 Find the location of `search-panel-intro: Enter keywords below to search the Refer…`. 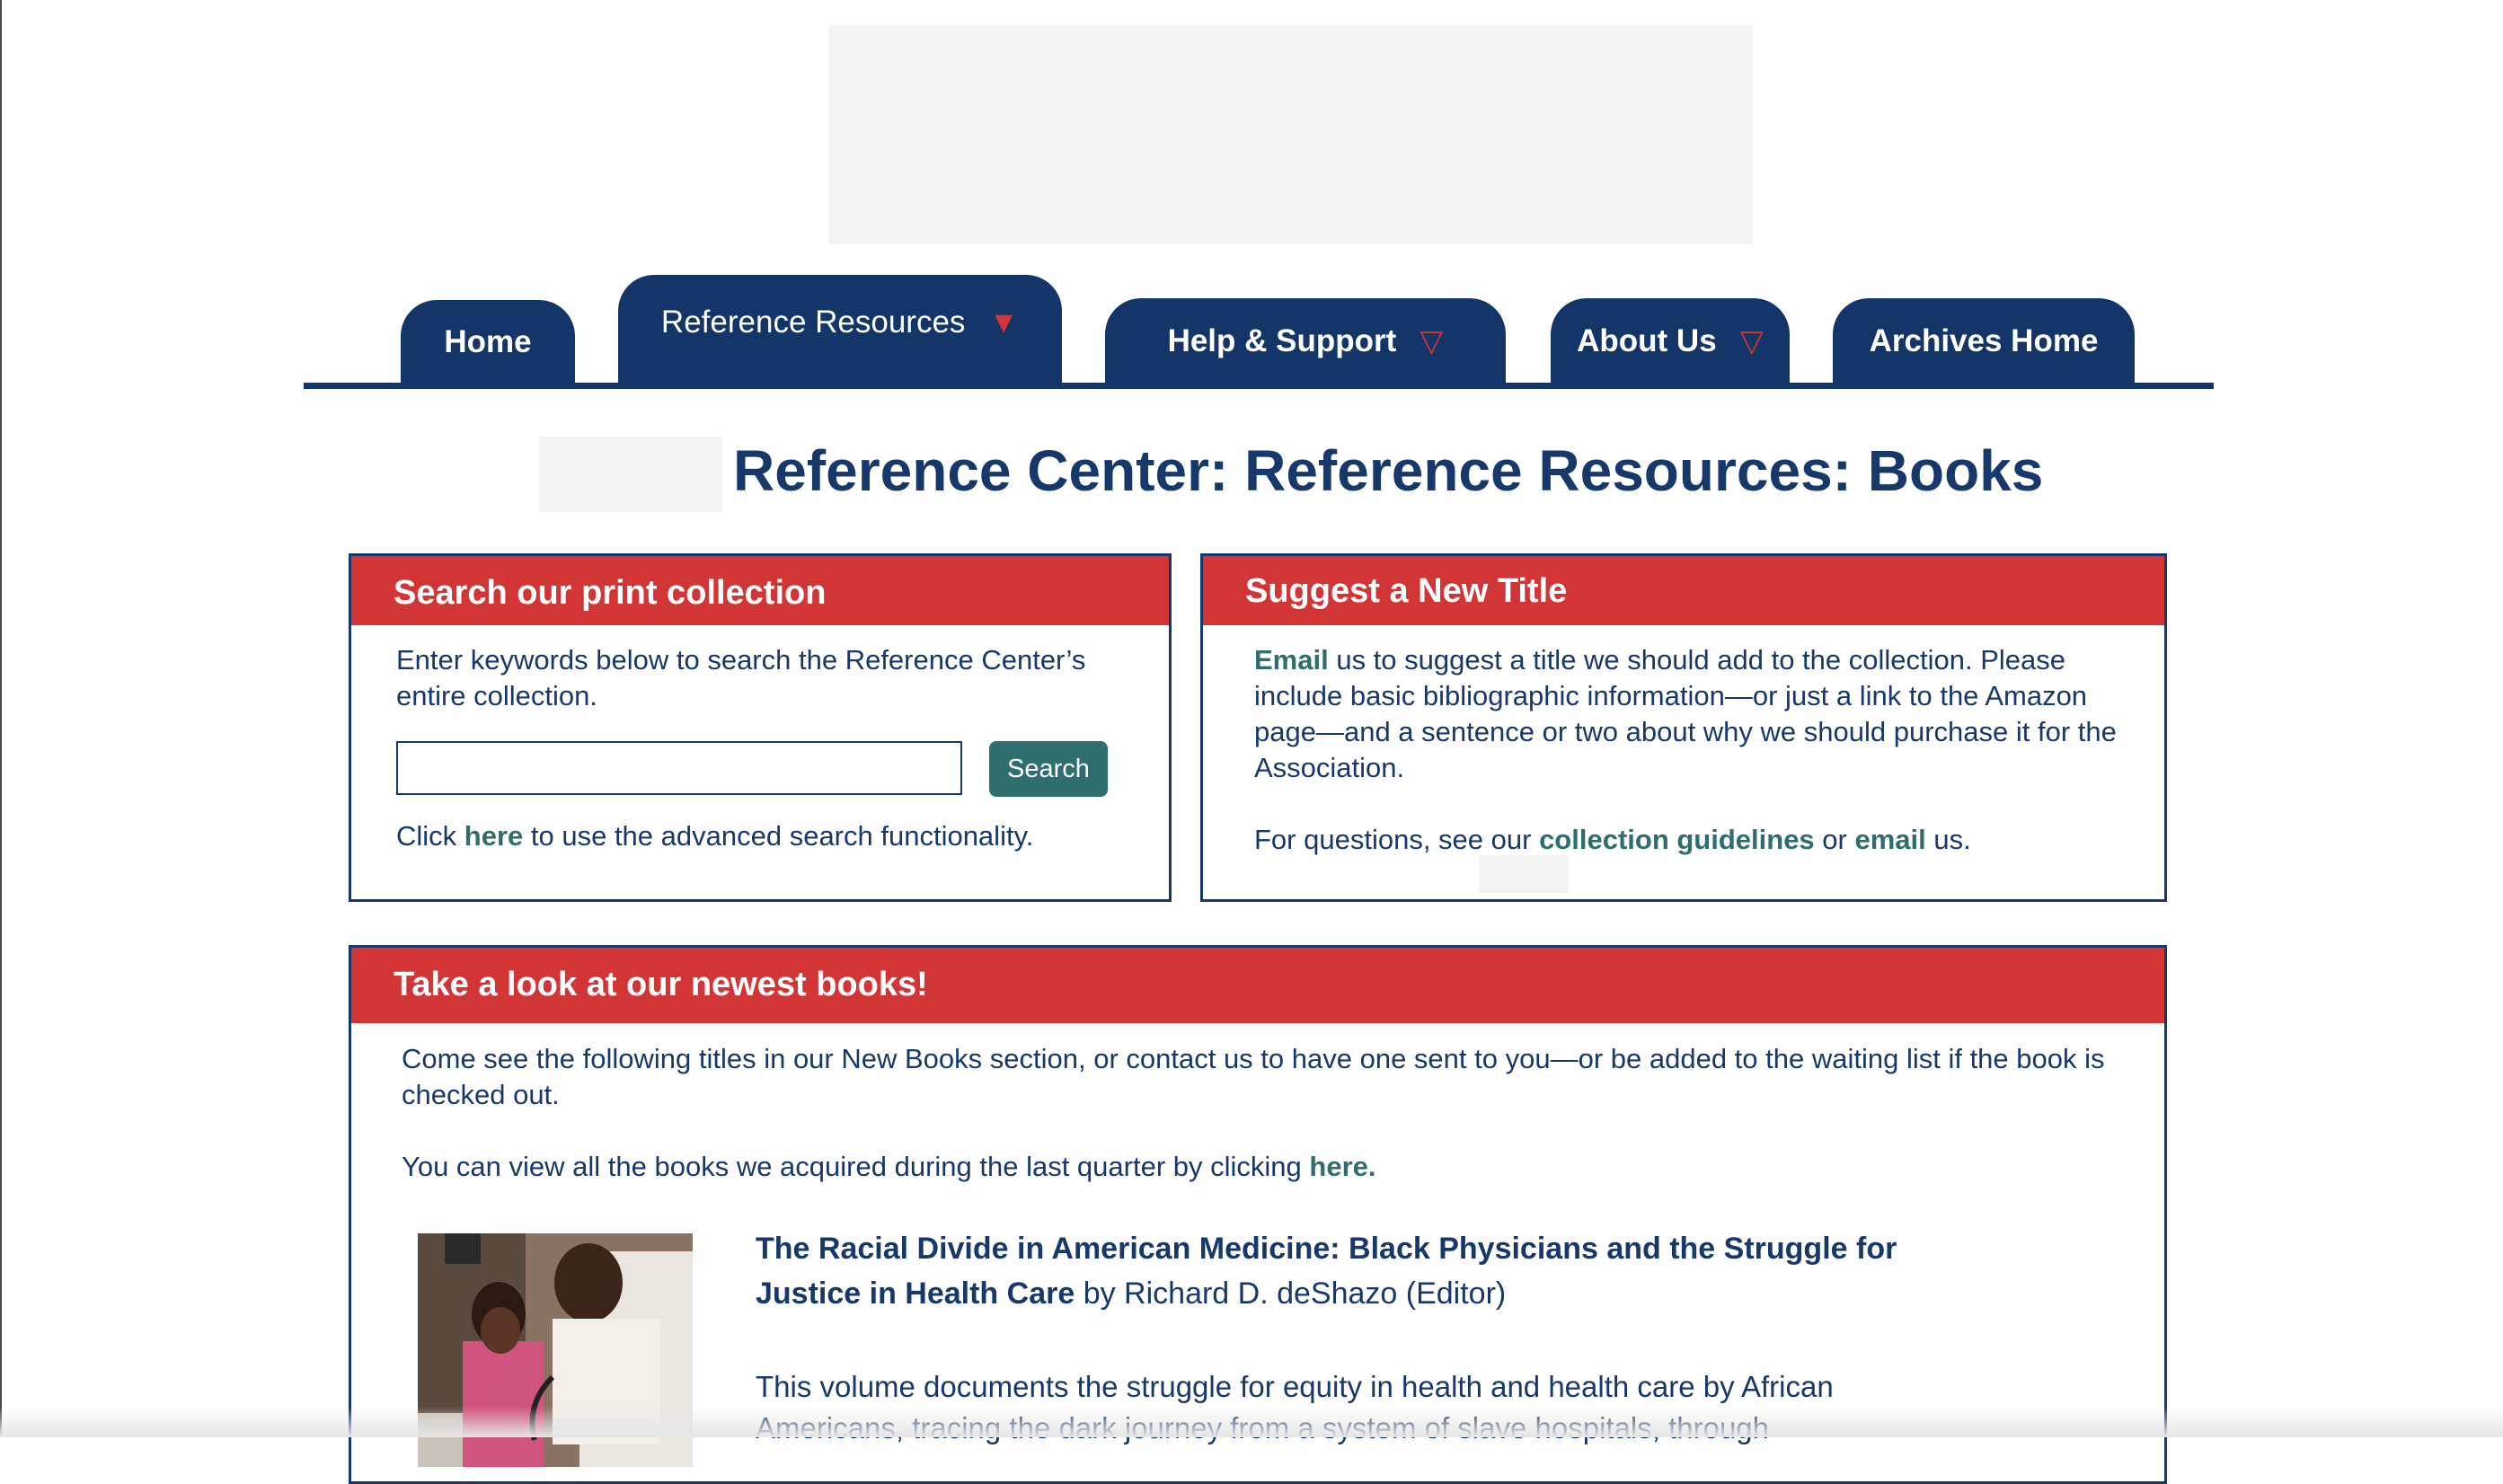

search-panel-intro: Enter keywords below to search the Refer… is located at coordinates (741, 677).